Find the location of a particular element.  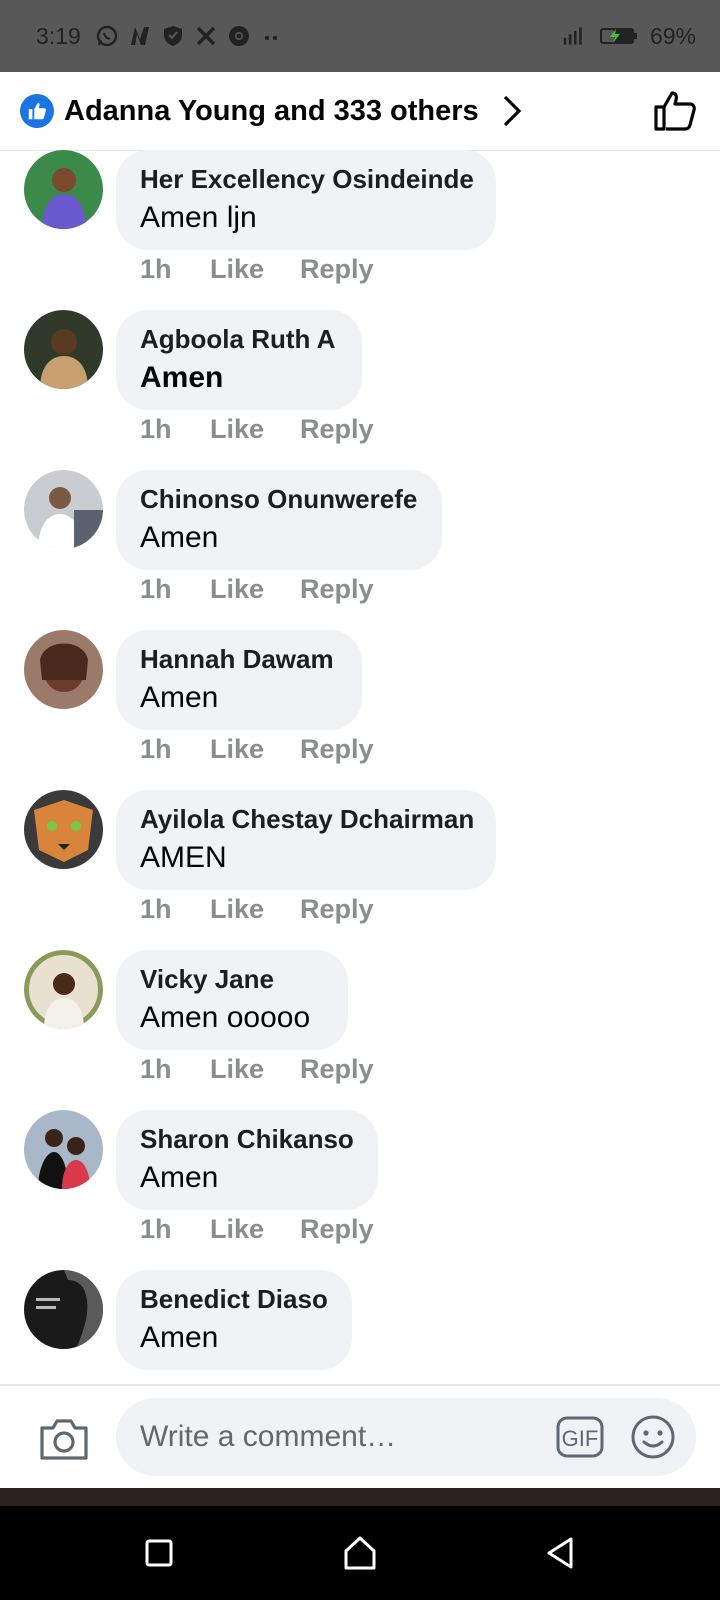

n-app-icon is located at coordinates (140, 36).